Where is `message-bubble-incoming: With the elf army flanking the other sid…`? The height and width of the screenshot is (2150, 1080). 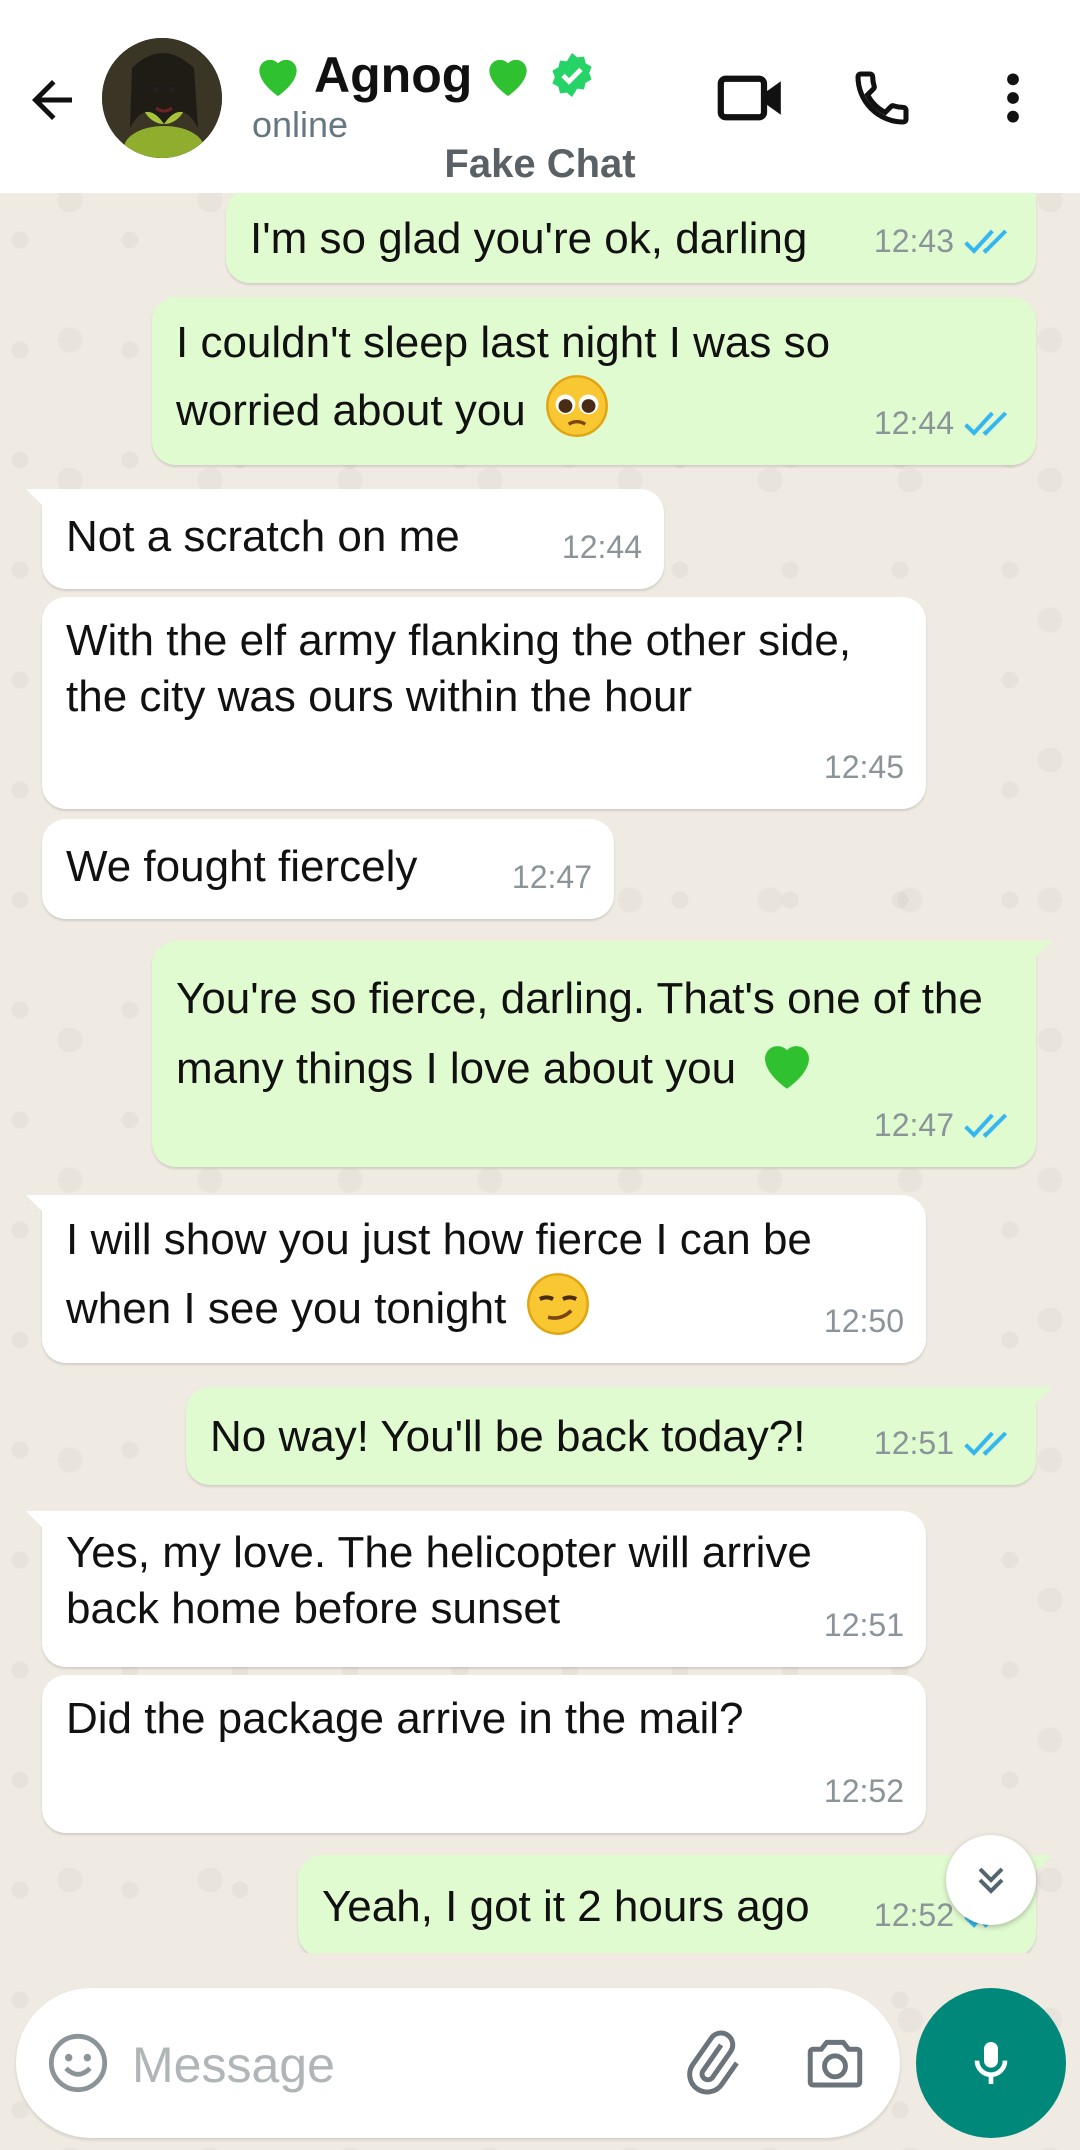 message-bubble-incoming: With the elf army flanking the other sid… is located at coordinates (484, 703).